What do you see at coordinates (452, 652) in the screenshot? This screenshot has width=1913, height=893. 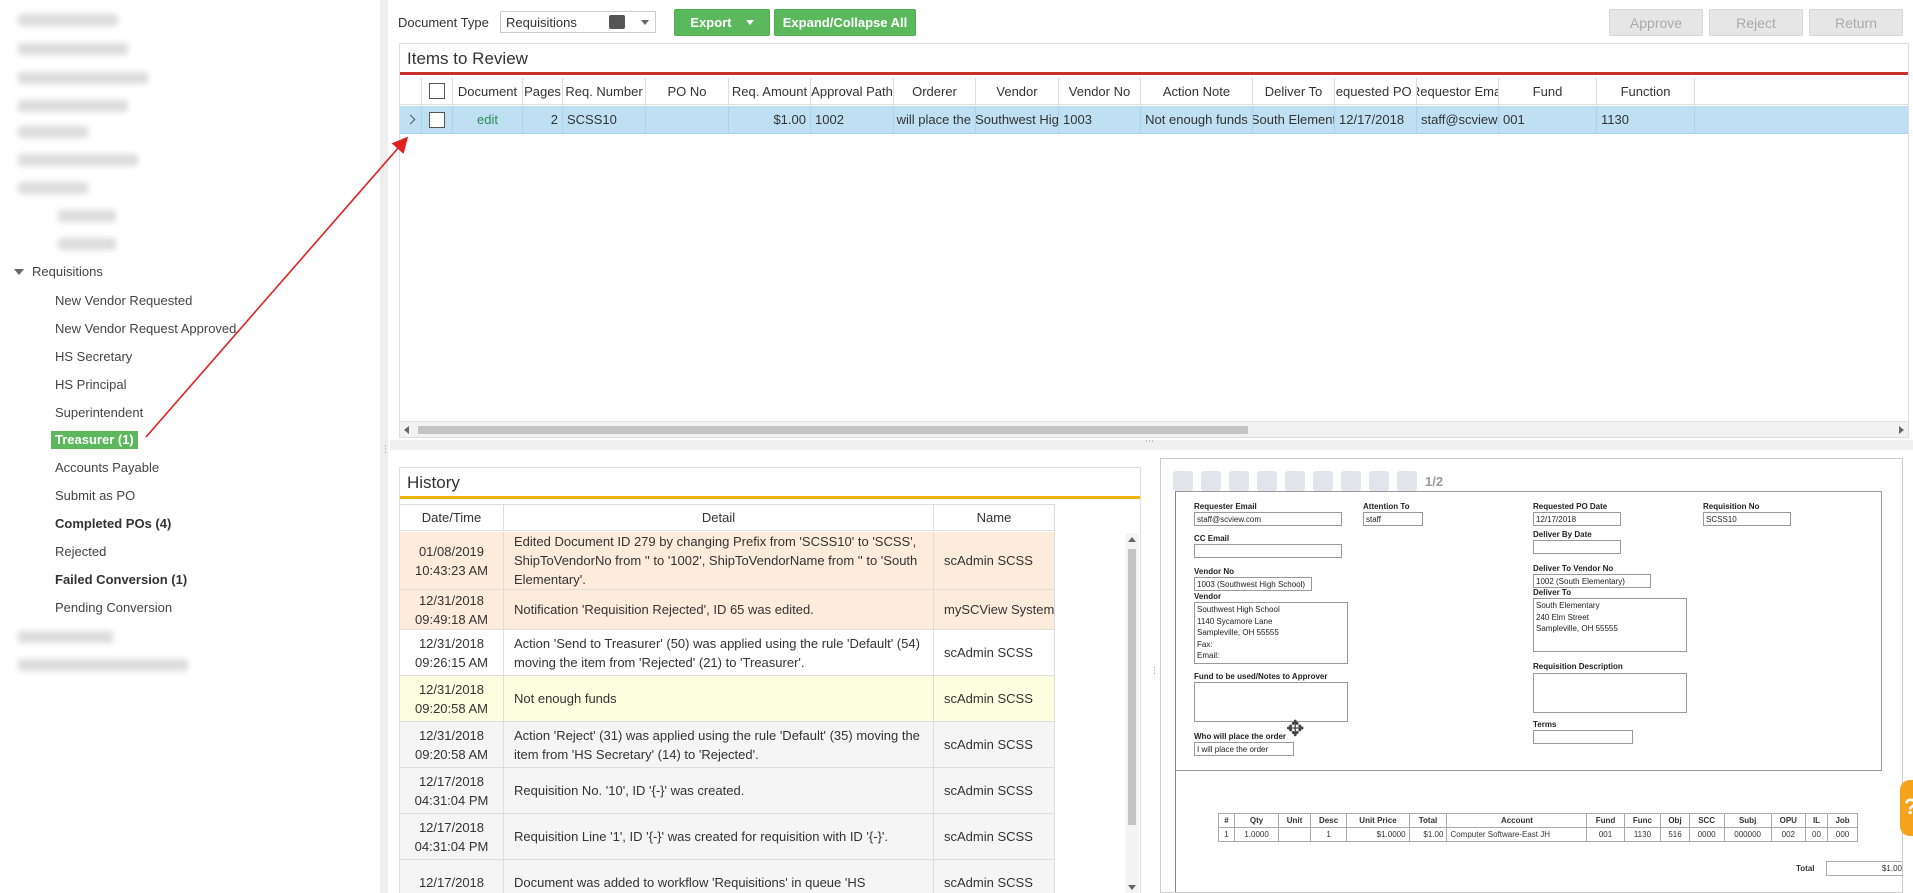 I see `history-date-time: 12/31/2018 09:26:15 AM` at bounding box center [452, 652].